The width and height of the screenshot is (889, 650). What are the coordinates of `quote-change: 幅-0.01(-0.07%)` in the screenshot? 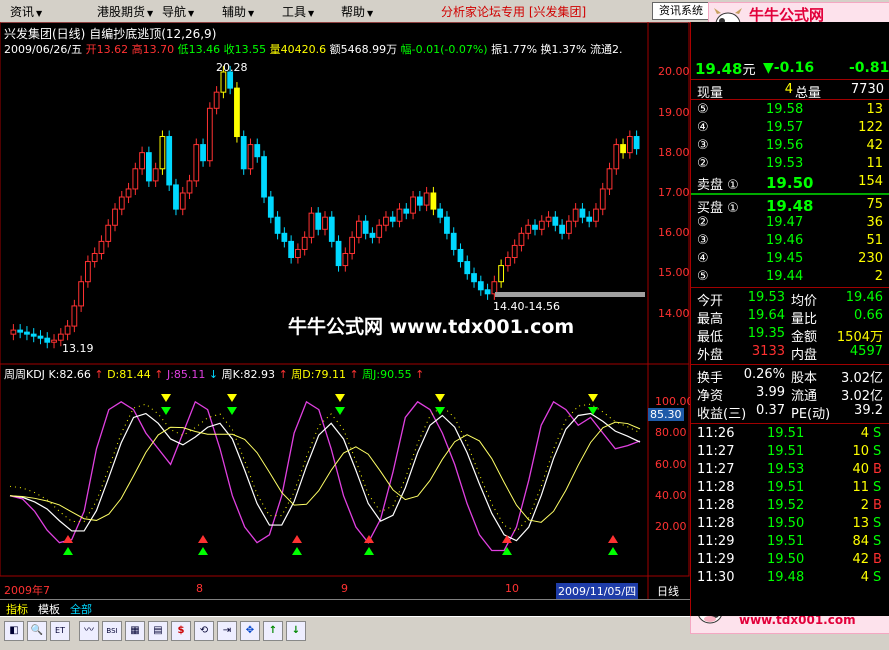 It's located at (444, 49).